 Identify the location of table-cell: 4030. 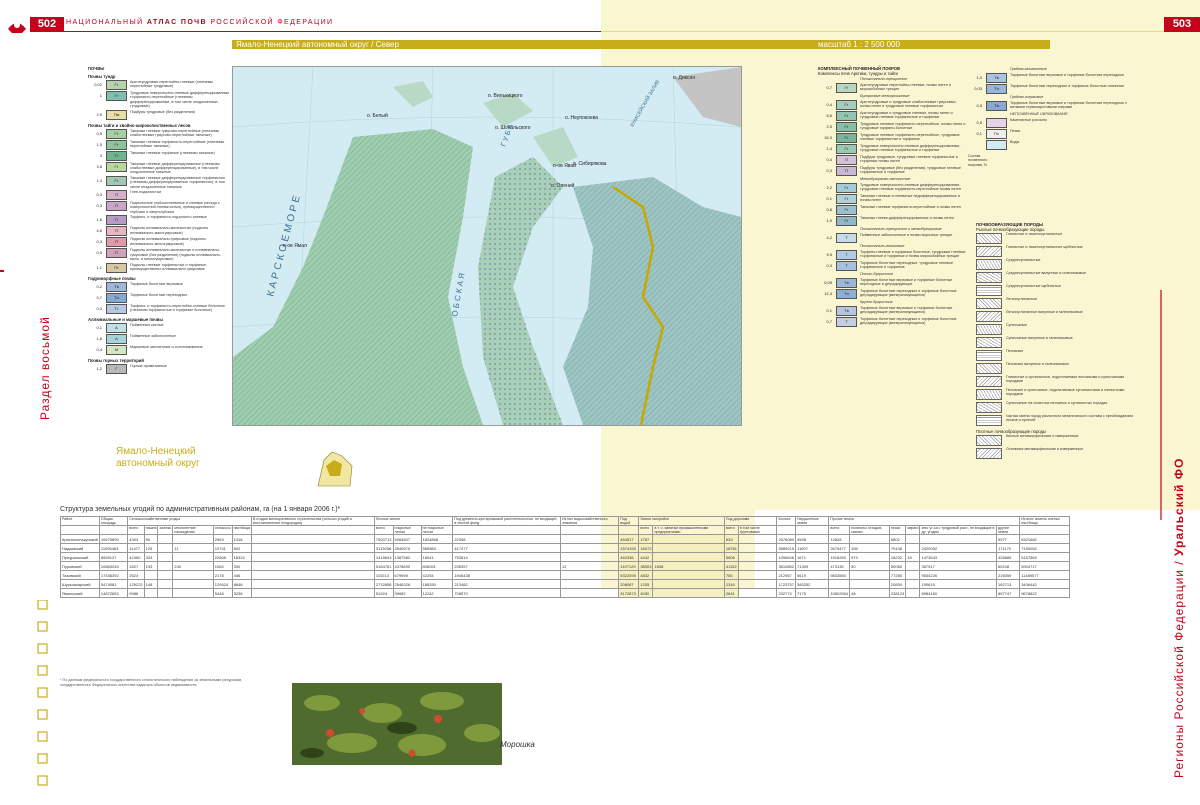
(646, 593).